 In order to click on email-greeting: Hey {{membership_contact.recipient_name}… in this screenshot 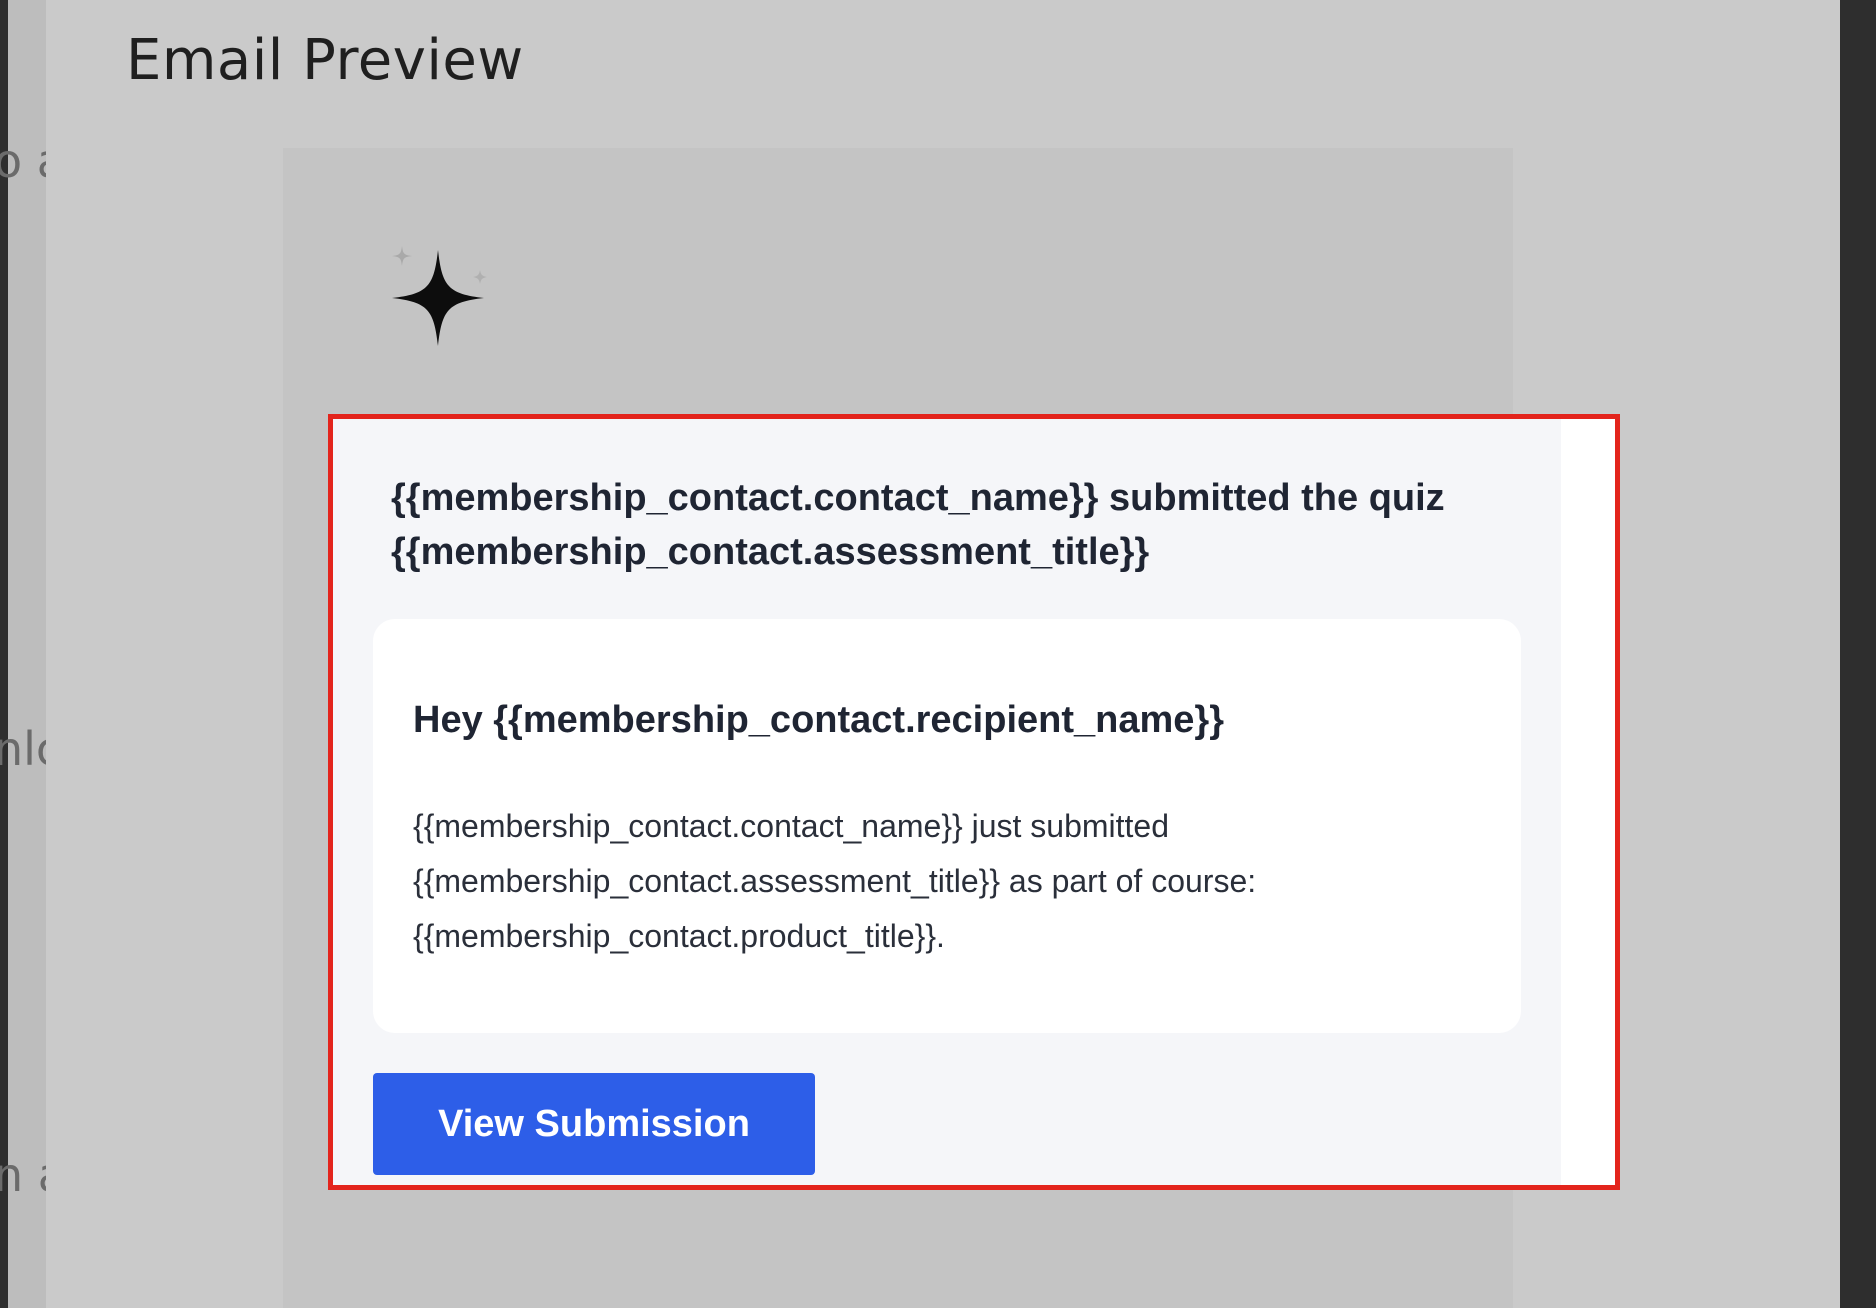, I will do `click(818, 720)`.